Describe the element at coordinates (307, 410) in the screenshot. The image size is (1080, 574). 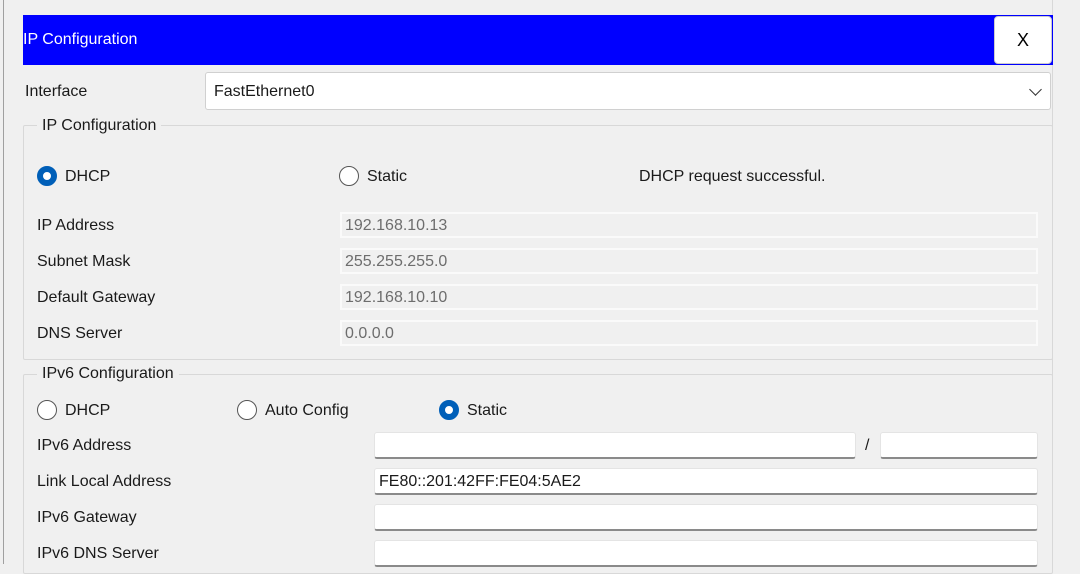
I see `ipv6-auto-config-label: Auto Config` at that location.